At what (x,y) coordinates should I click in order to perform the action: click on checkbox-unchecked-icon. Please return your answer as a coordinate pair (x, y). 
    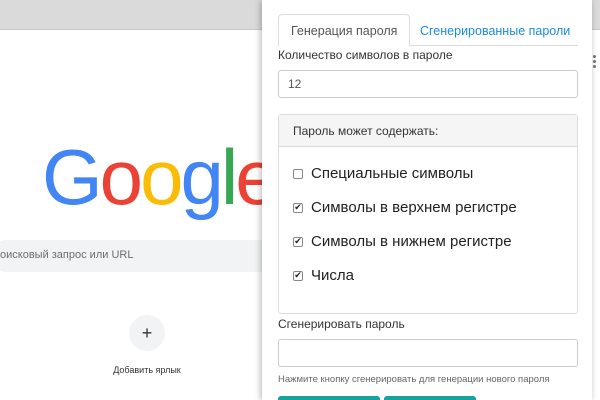
    Looking at the image, I should click on (298, 173).